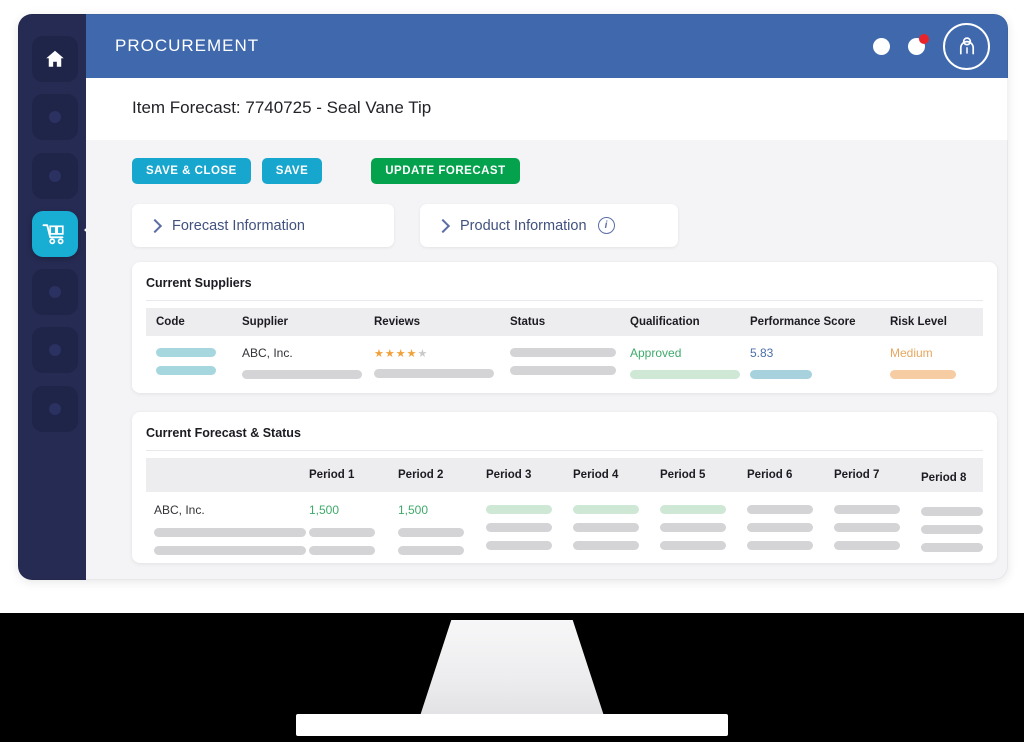  What do you see at coordinates (570, 322) in the screenshot?
I see `col-status: Status` at bounding box center [570, 322].